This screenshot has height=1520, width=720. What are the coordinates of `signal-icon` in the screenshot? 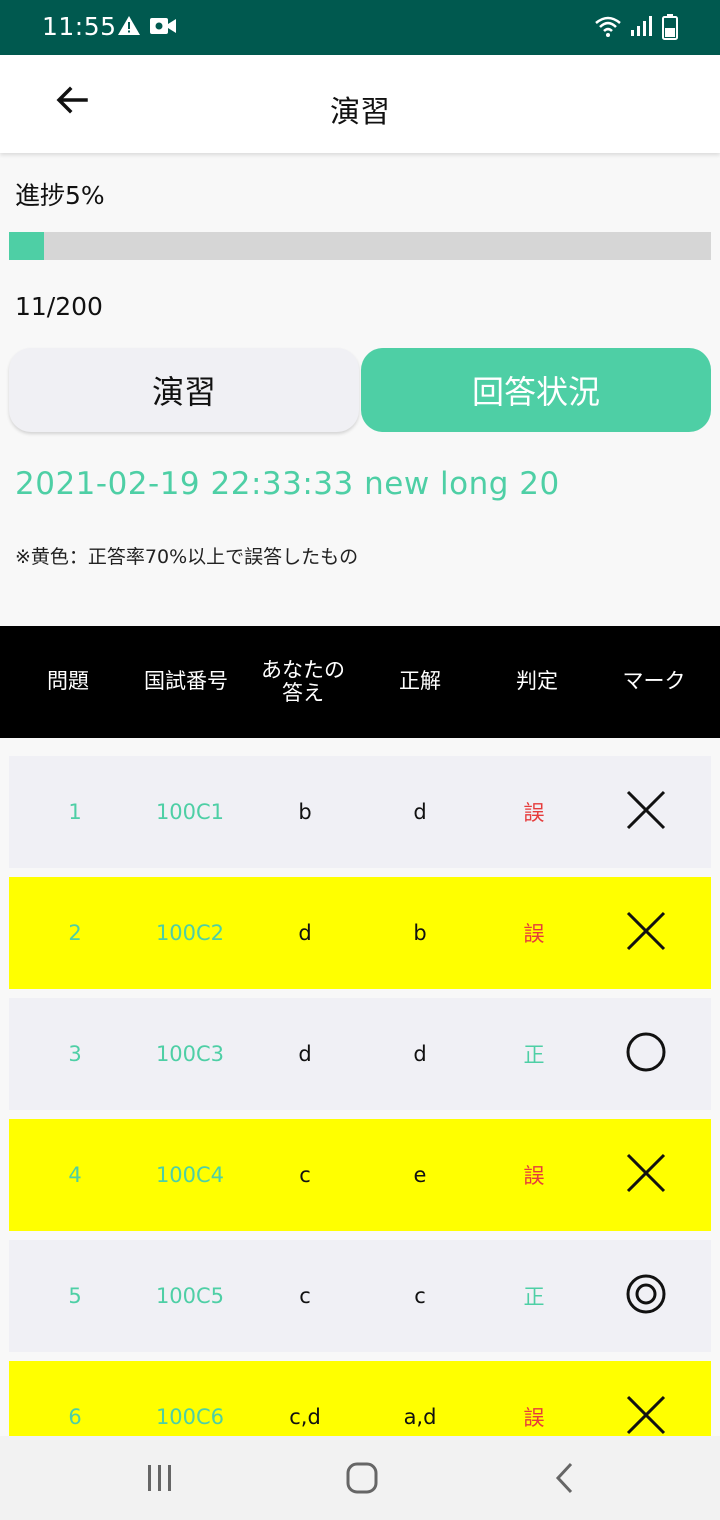 It's located at (641, 28).